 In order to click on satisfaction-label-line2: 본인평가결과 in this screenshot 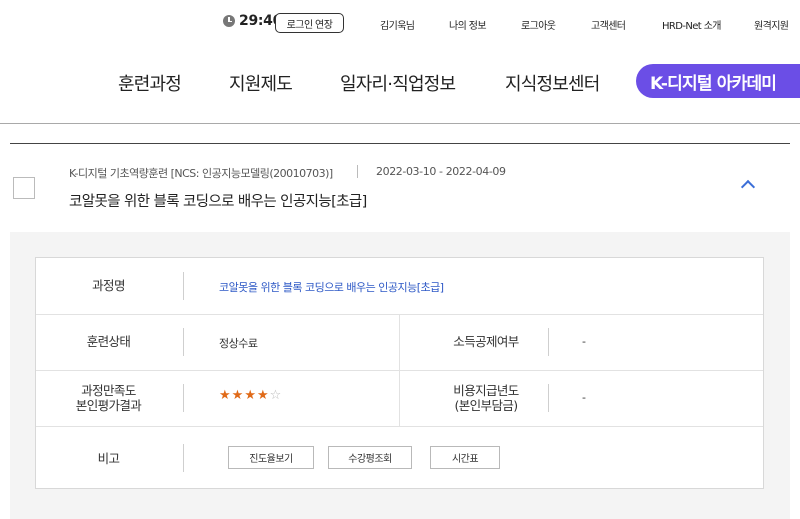, I will do `click(108, 405)`.